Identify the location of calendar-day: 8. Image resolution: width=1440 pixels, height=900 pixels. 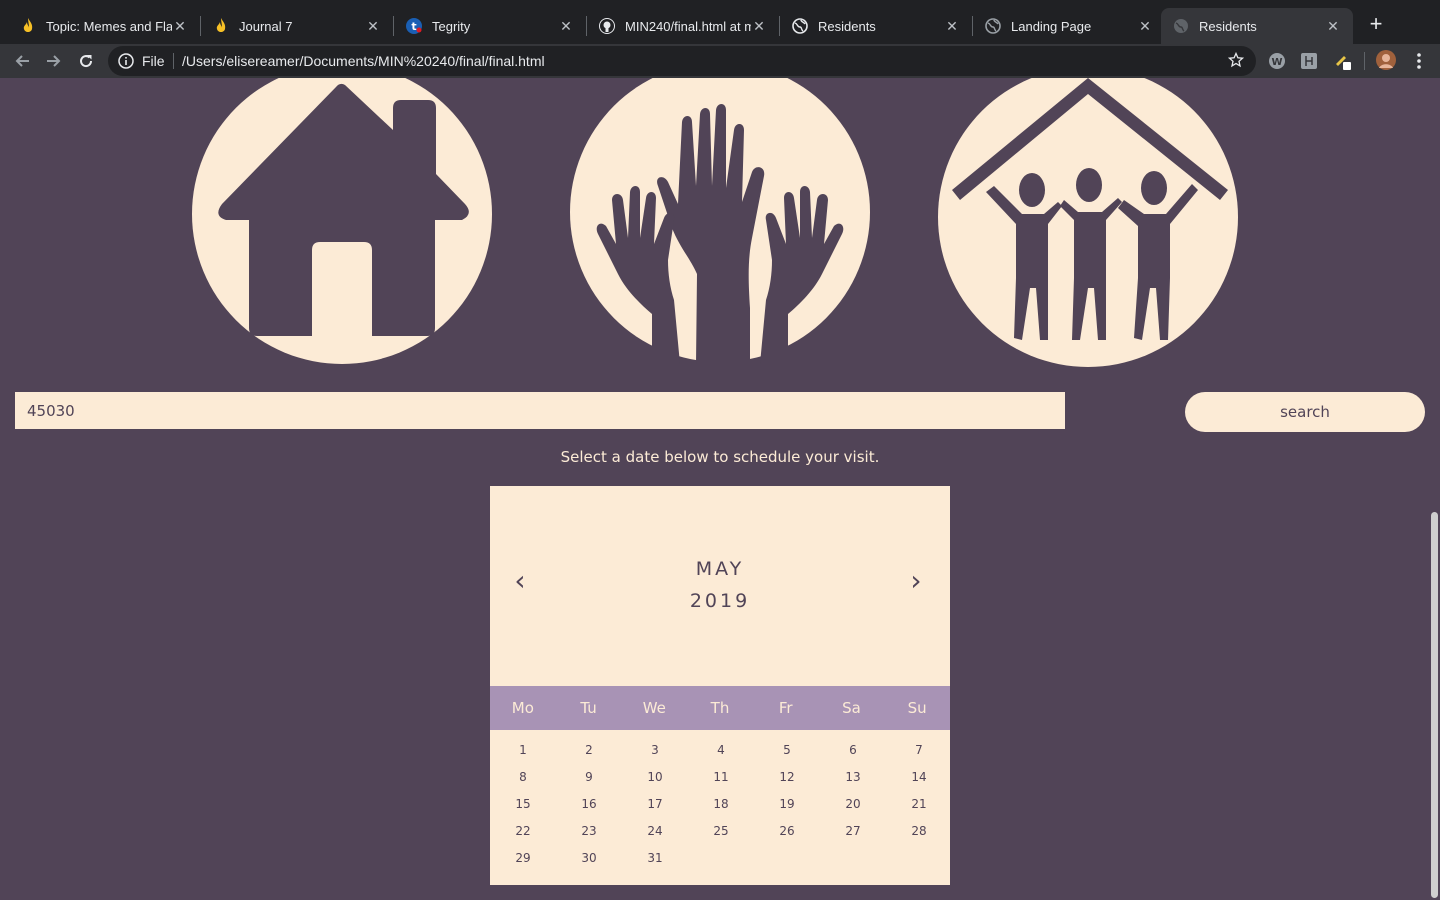
(523, 777).